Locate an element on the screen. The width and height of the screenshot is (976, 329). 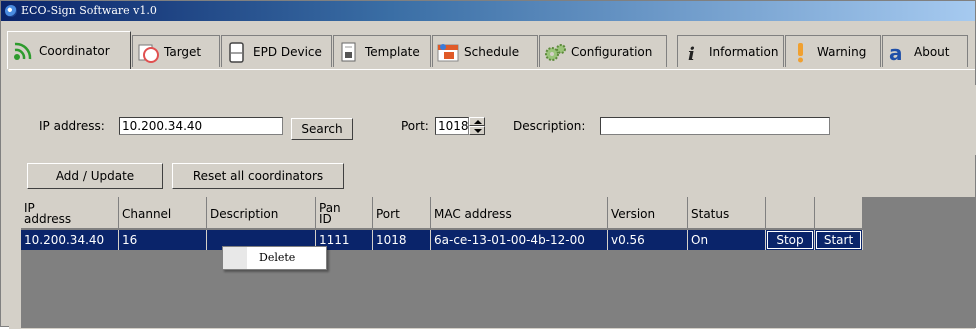
start-button: Start is located at coordinates (838, 240).